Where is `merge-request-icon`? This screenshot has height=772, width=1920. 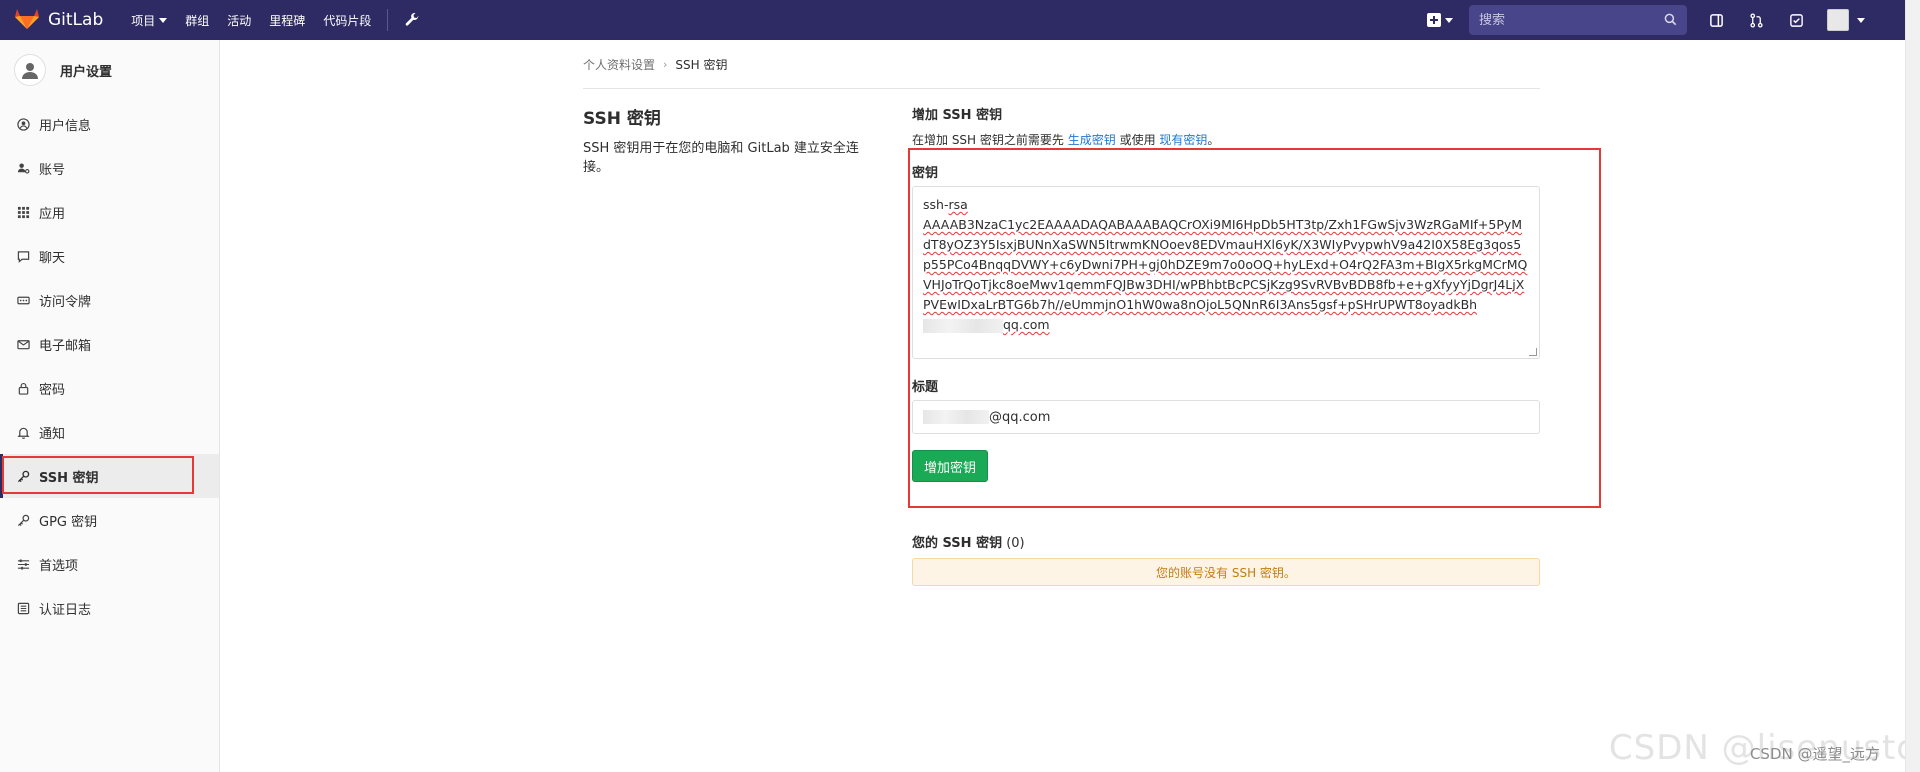
merge-request-icon is located at coordinates (1756, 20).